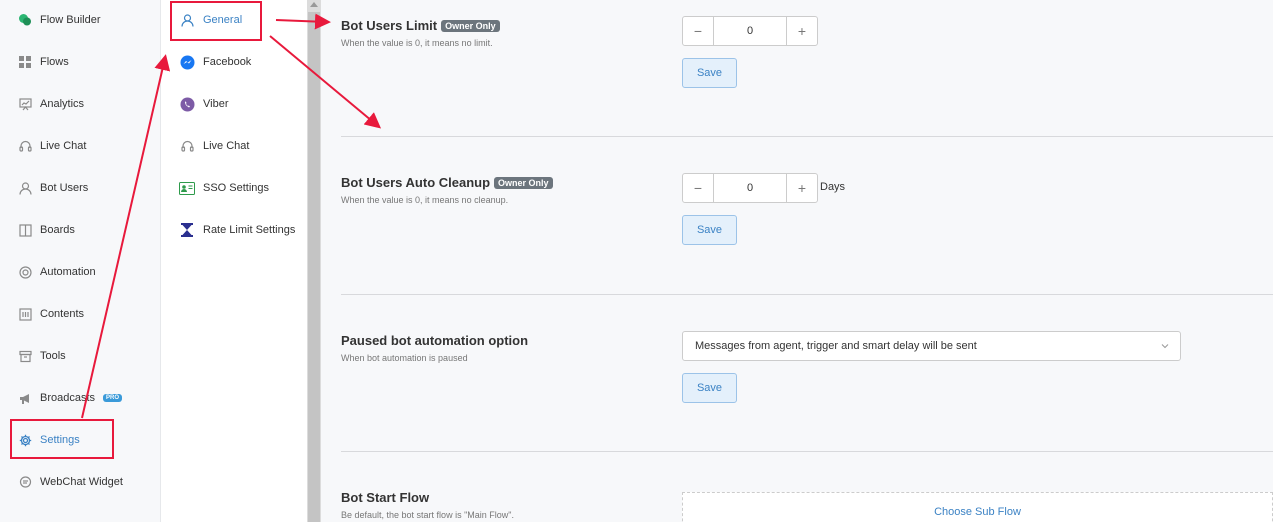 This screenshot has width=1273, height=522. What do you see at coordinates (54, 62) in the screenshot?
I see `sidebar-item-label: Flows` at bounding box center [54, 62].